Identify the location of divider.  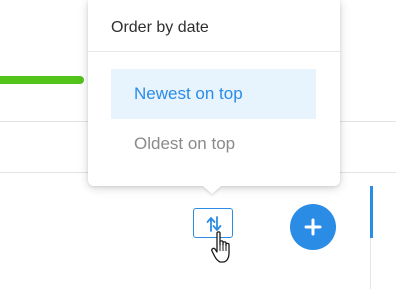
(370, 263).